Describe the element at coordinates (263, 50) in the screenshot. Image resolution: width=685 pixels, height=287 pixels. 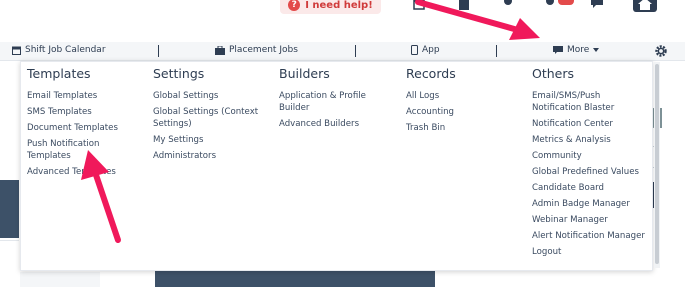
I see `nav-label: Placement Jobs` at that location.